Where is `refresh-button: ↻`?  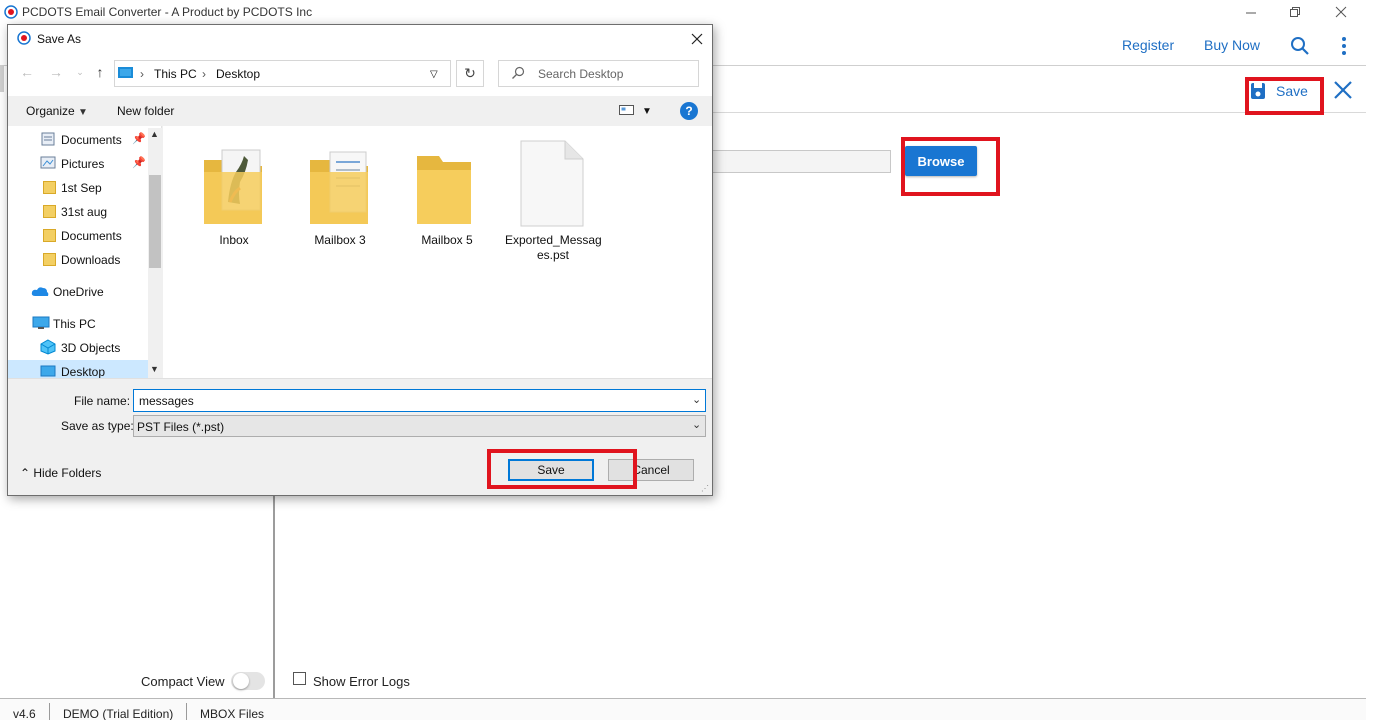 refresh-button: ↻ is located at coordinates (470, 73).